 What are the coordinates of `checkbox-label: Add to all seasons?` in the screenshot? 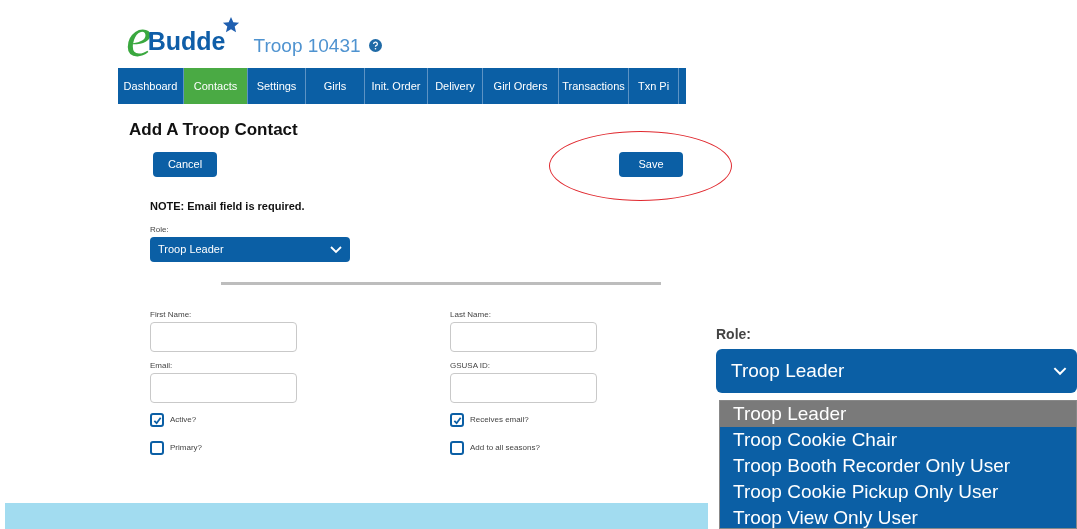 It's located at (505, 448).